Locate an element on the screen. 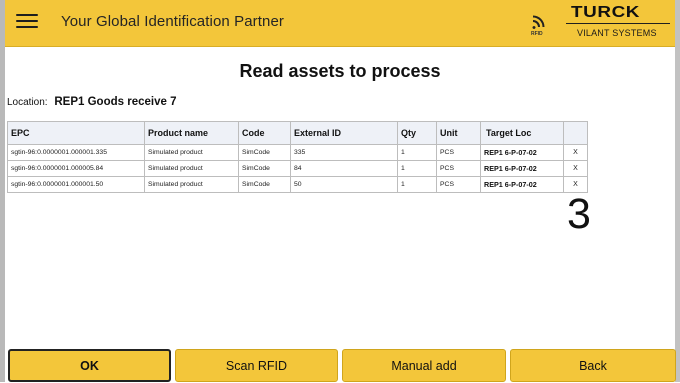  column-header-delete is located at coordinates (575, 133).